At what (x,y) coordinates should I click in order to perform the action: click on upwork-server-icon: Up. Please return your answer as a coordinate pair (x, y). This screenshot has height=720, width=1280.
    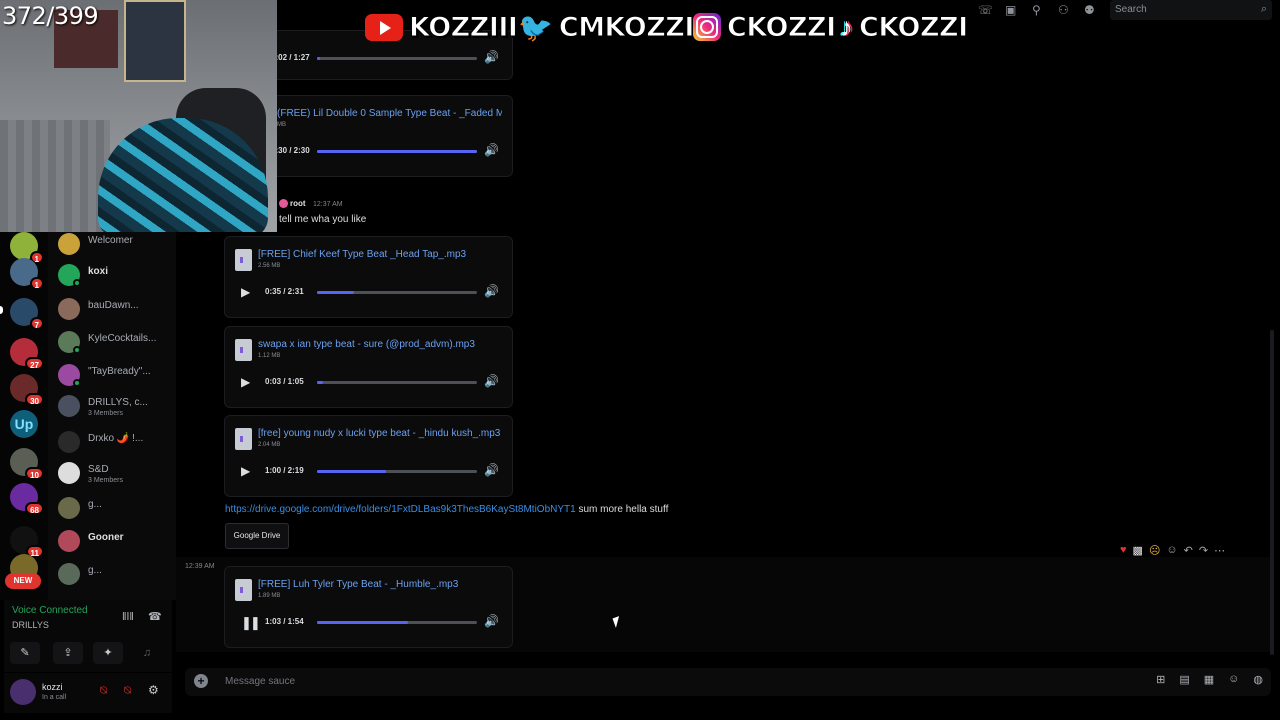
    Looking at the image, I should click on (24, 424).